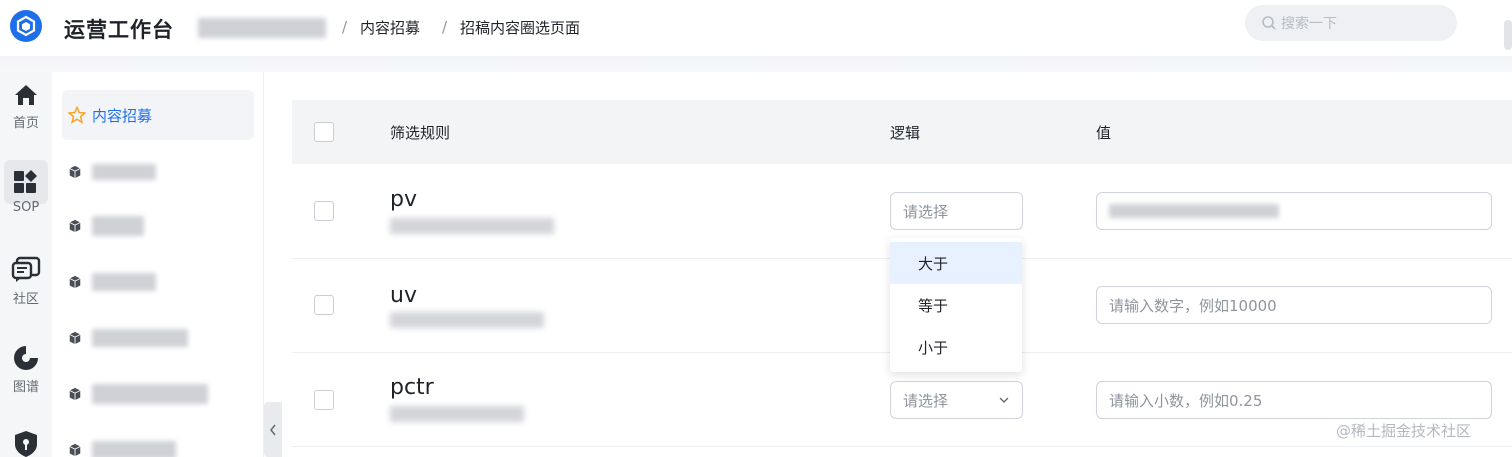  I want to click on sop-widgets-icon, so click(25, 181).